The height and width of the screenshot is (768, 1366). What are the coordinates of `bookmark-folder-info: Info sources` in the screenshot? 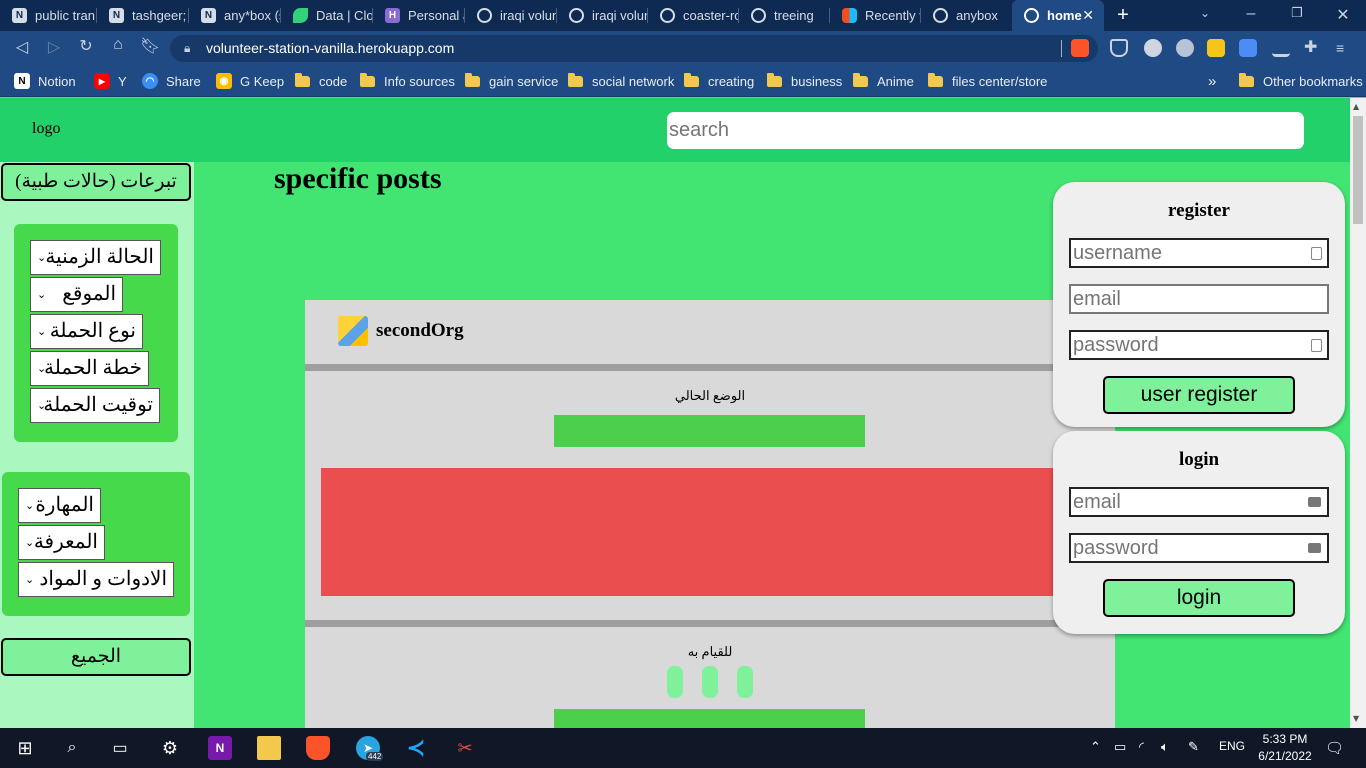 It's located at (407, 81).